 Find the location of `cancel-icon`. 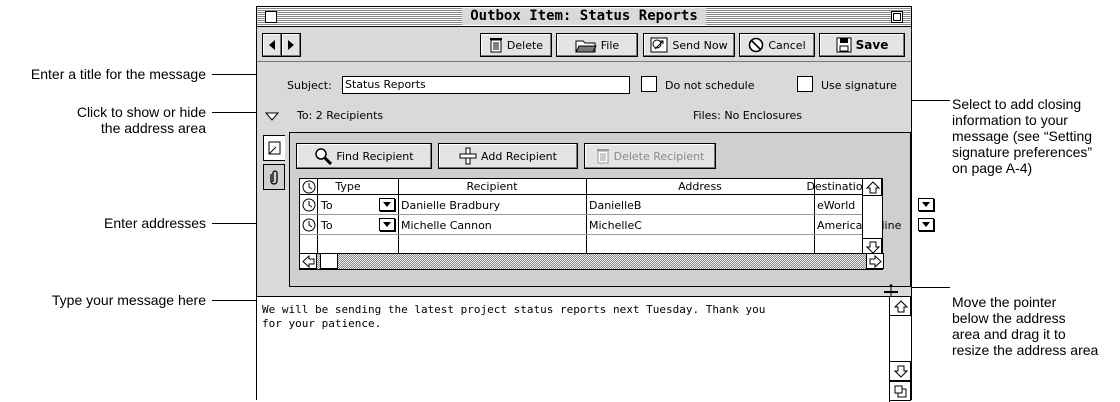

cancel-icon is located at coordinates (756, 45).